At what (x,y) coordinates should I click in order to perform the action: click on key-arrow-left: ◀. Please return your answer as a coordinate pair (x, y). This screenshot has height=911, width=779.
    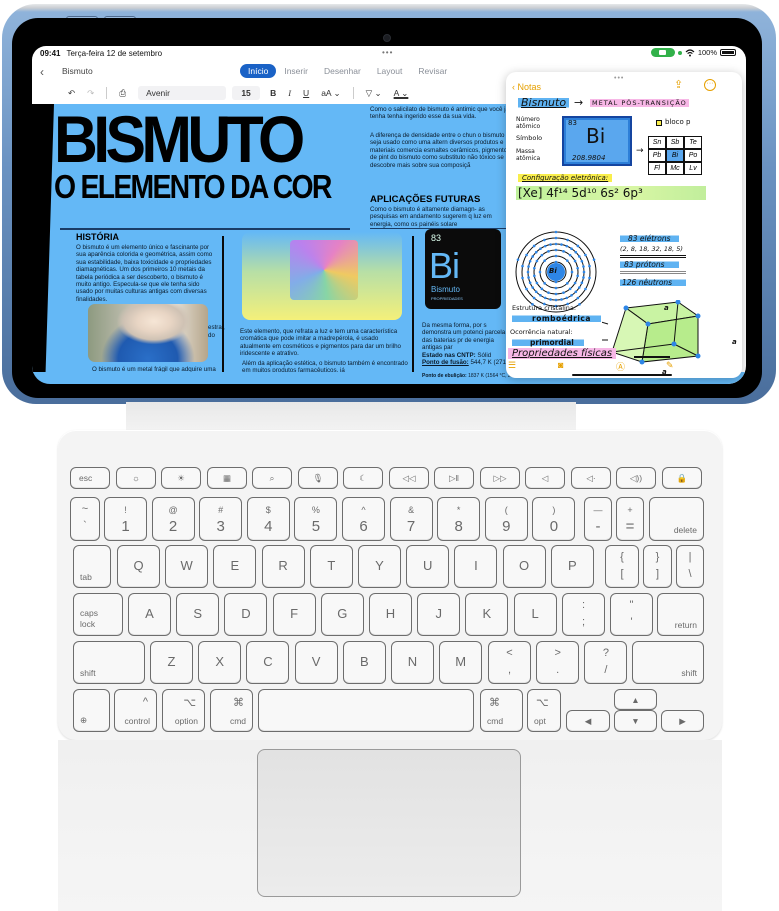
    Looking at the image, I should click on (588, 721).